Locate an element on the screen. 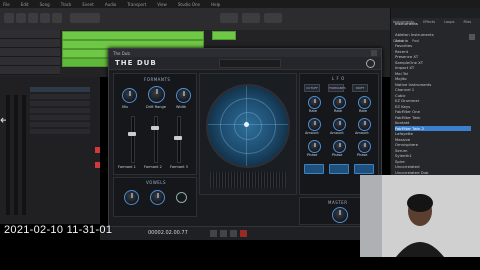 This screenshot has height=270, width=480. menu-item-studio-one: Studio One is located at coordinates (189, 4).